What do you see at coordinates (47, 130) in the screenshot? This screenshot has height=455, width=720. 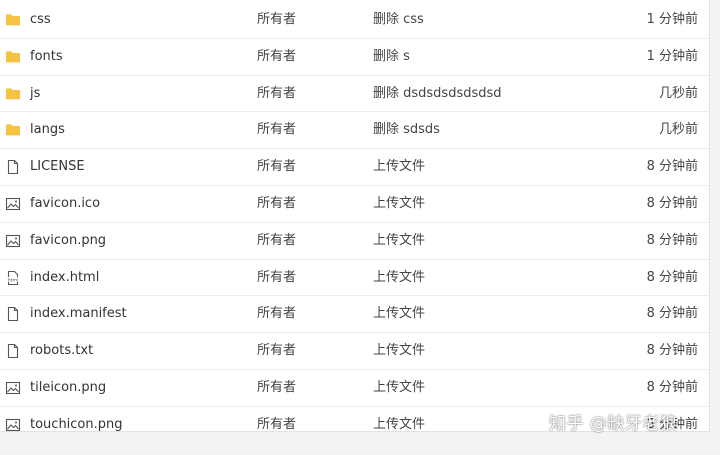 I see `file-name-link: langs` at bounding box center [47, 130].